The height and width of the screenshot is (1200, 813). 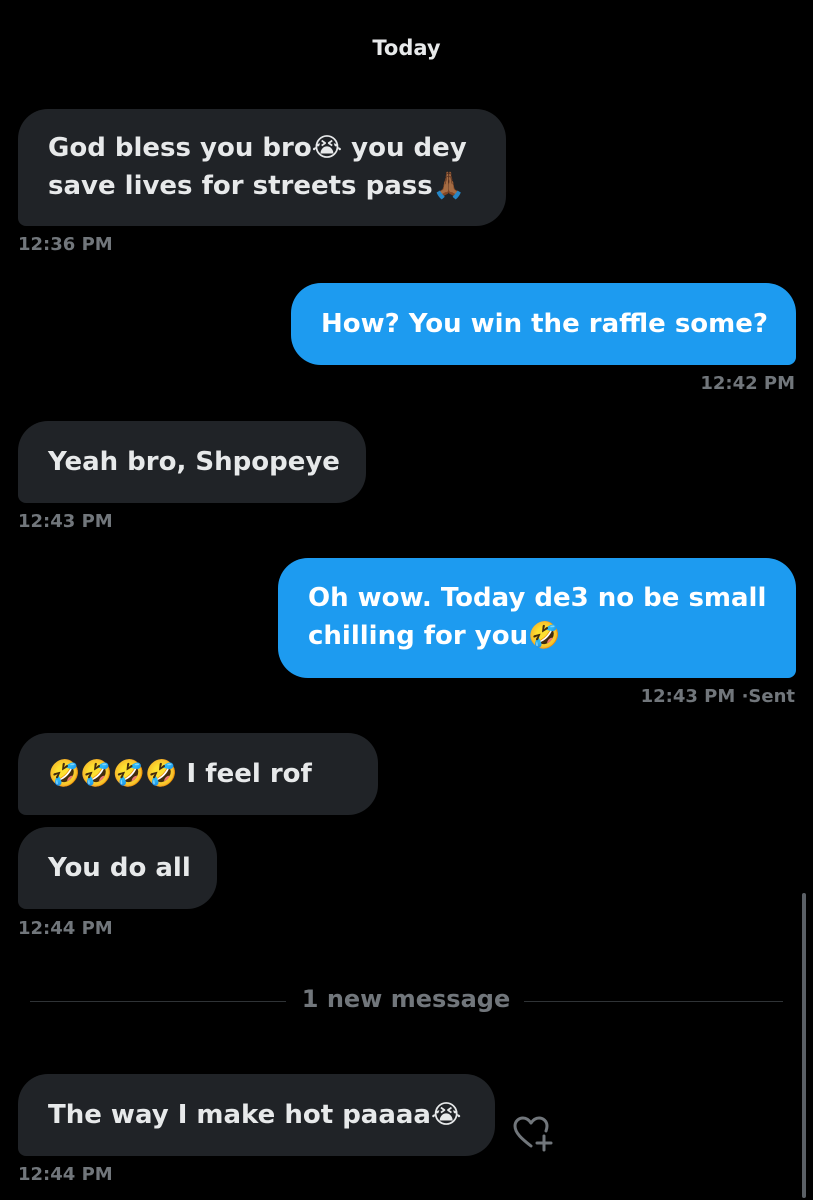 What do you see at coordinates (406, 48) in the screenshot?
I see `day-separator: Today` at bounding box center [406, 48].